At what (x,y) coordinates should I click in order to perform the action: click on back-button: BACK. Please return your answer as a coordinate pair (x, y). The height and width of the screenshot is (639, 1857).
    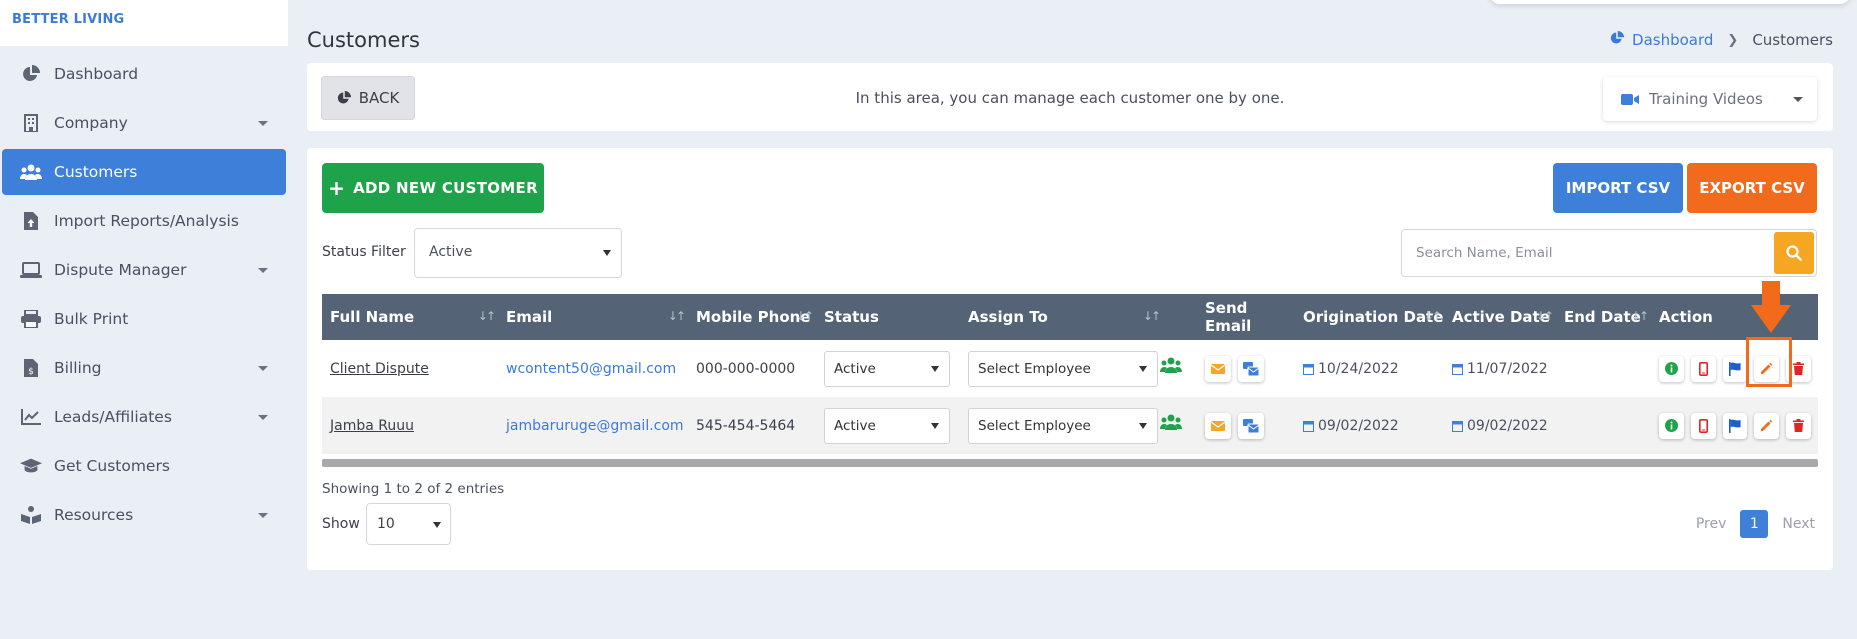
    Looking at the image, I should click on (368, 98).